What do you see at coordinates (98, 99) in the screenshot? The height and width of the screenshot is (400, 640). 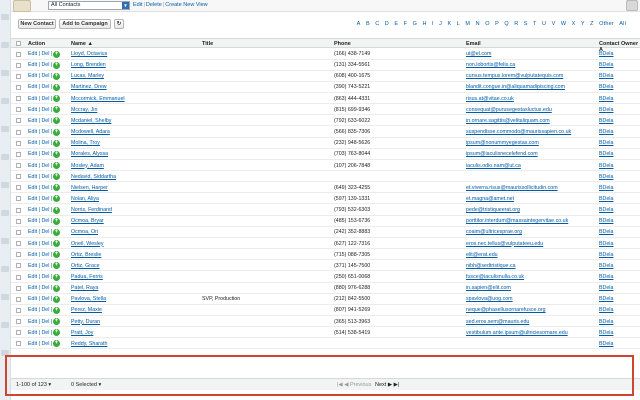 I see `contact-name-link: Mccormick, Emmanuel` at bounding box center [98, 99].